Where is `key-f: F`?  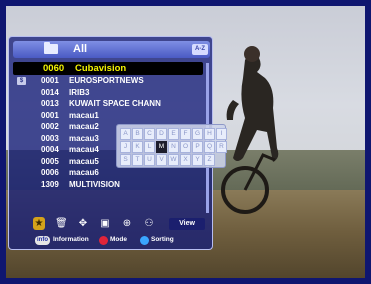
key-f: F is located at coordinates (185, 134).